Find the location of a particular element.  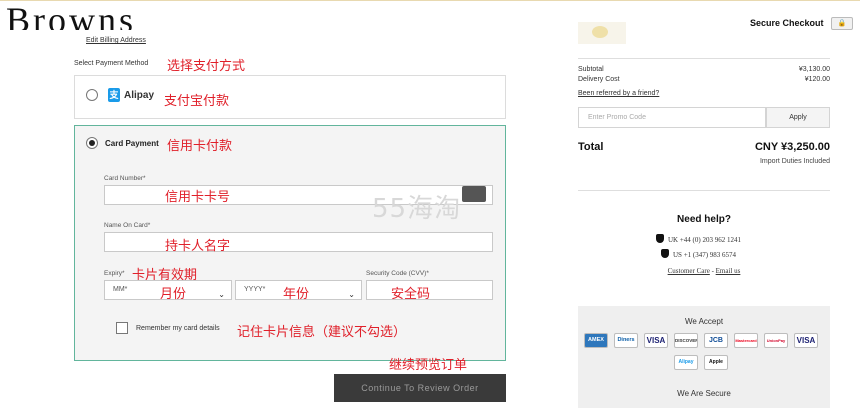

card-payment-label: Card Payment is located at coordinates (132, 143).